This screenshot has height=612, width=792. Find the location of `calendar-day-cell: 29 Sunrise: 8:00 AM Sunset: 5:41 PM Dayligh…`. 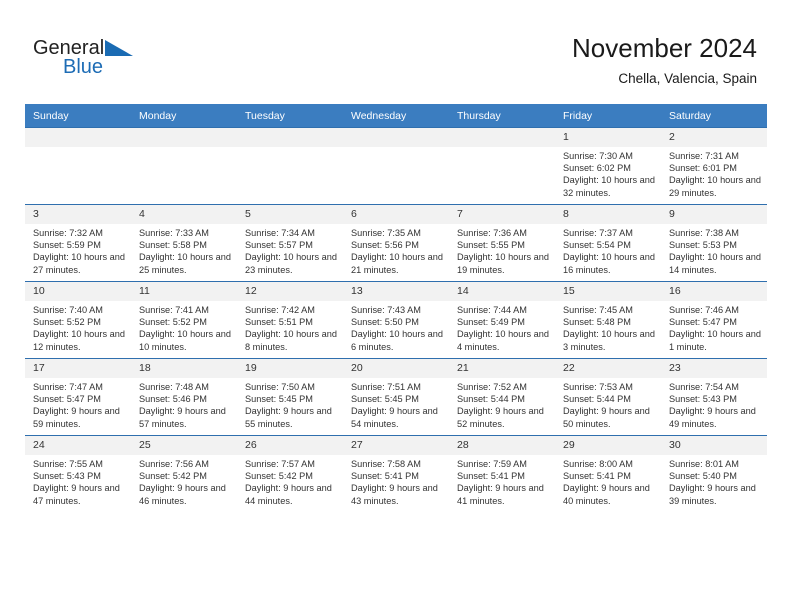

calendar-day-cell: 29 Sunrise: 8:00 AM Sunset: 5:41 PM Dayligh… is located at coordinates (608, 473).